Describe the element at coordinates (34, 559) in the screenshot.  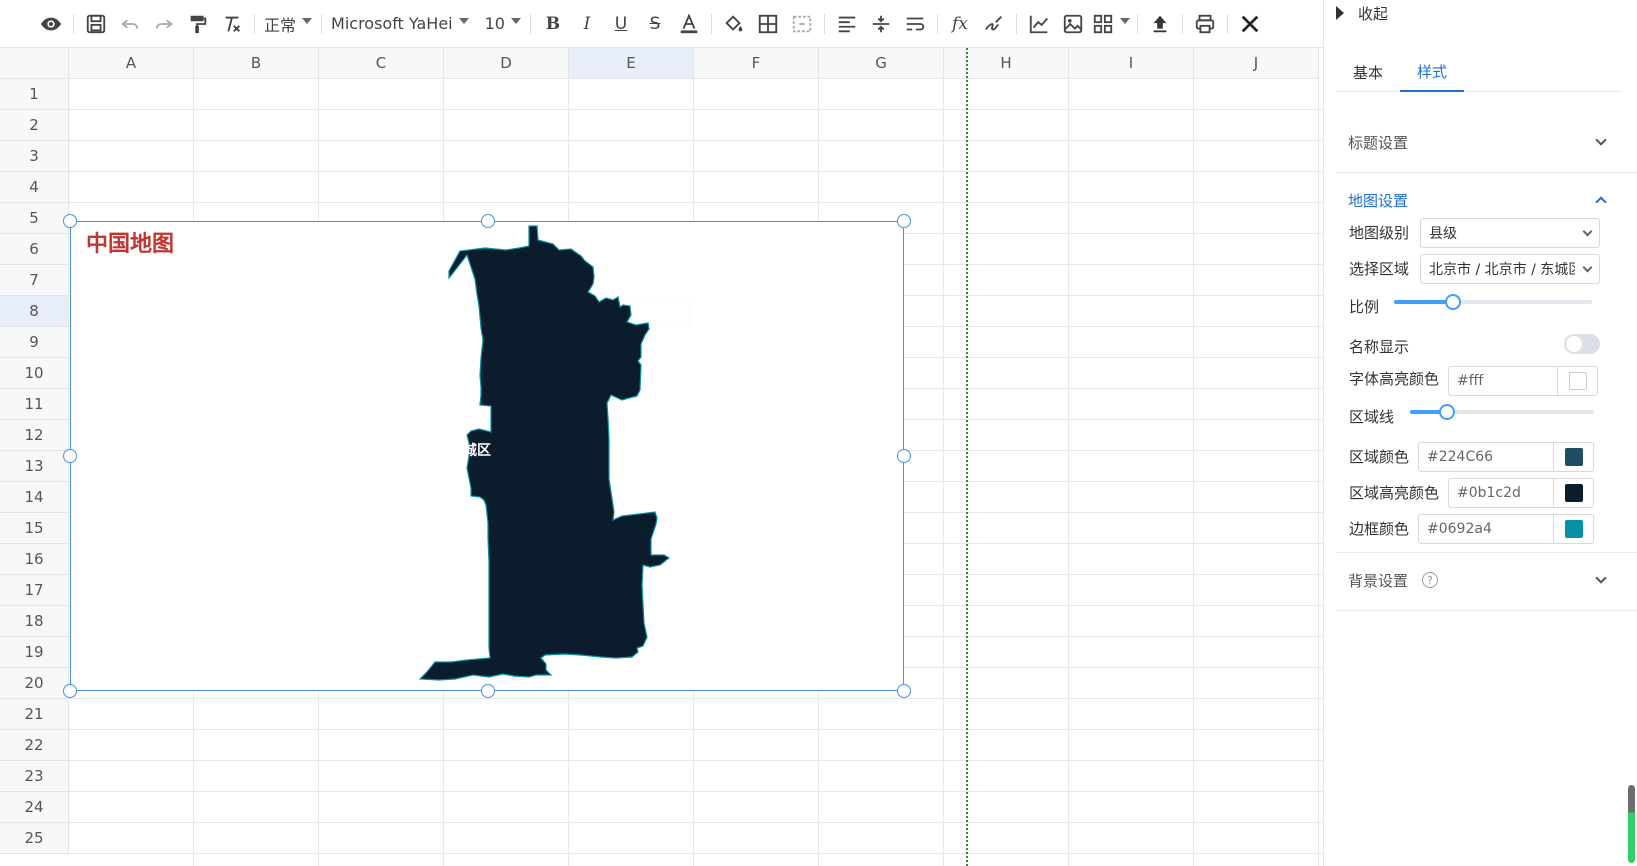
I see `row-header: 16` at that location.